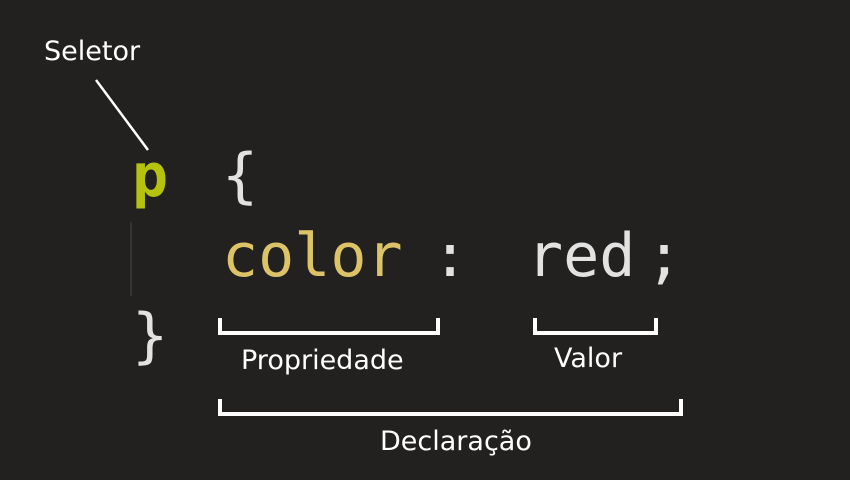 This screenshot has height=480, width=850. Describe the element at coordinates (150, 176) in the screenshot. I see `selector-token: p` at that location.